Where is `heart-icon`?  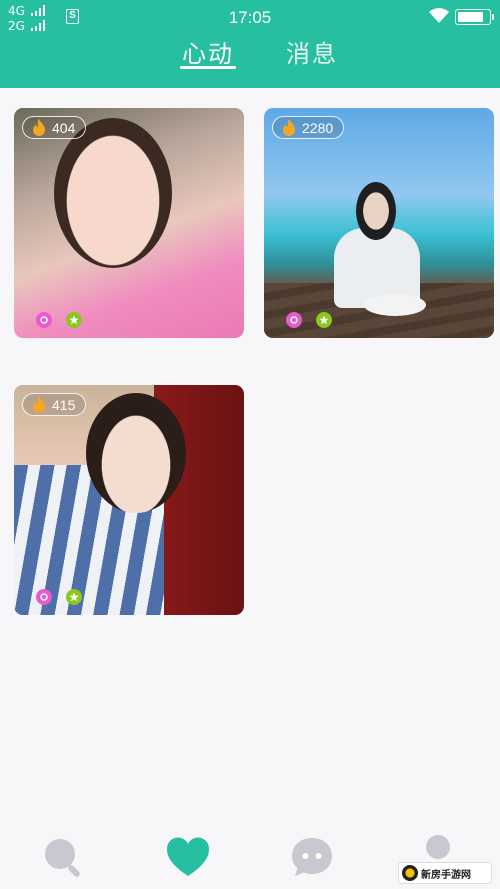 heart-icon is located at coordinates (188, 856).